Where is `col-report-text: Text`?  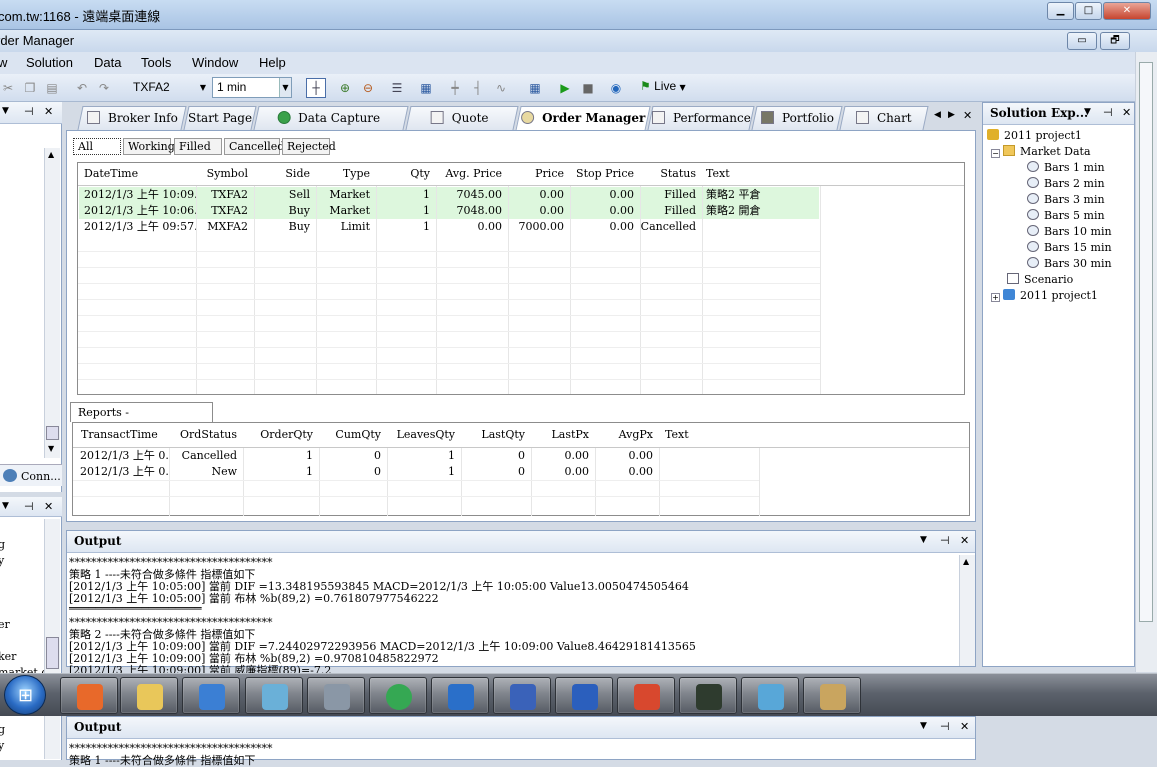
col-report-text: Text is located at coordinates (709, 435).